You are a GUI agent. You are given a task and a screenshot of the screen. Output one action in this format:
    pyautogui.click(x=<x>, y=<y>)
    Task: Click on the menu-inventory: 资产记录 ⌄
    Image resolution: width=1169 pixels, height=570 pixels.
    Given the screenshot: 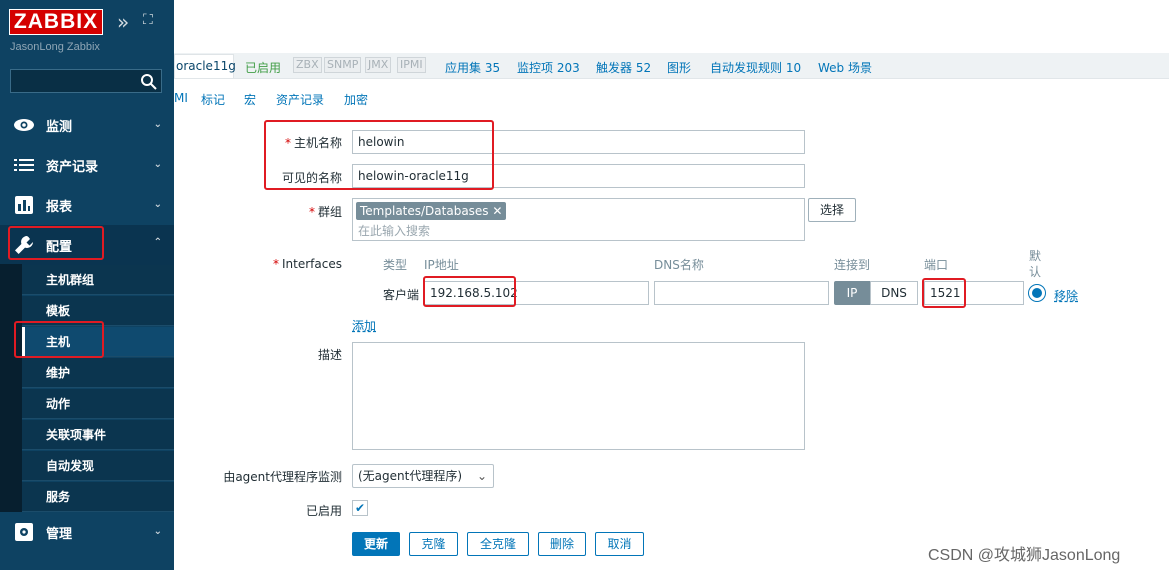 What is the action you would take?
    pyautogui.click(x=87, y=165)
    